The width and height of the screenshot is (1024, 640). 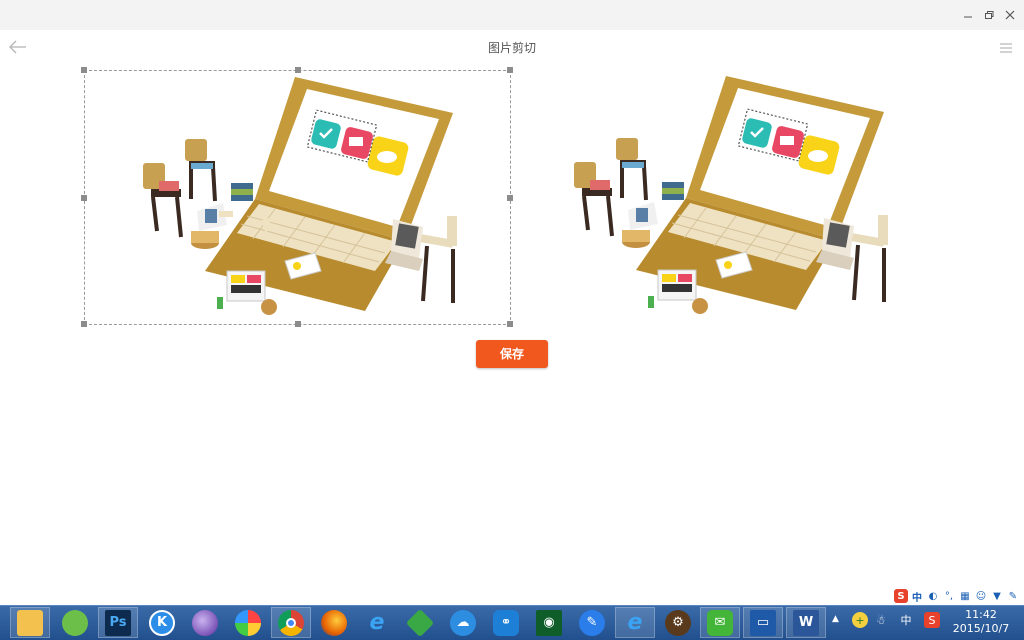 I want to click on ime-toolbar: S 中 ◐ °, ▦ ☺ ▼ ✎, so click(x=958, y=596).